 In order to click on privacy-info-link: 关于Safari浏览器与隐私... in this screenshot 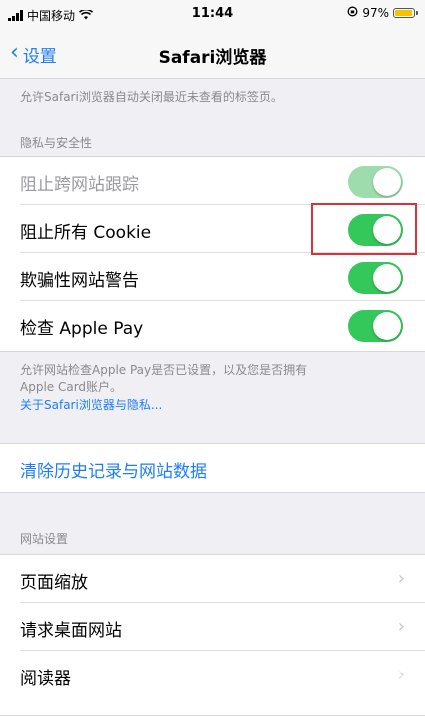, I will do `click(91, 405)`.